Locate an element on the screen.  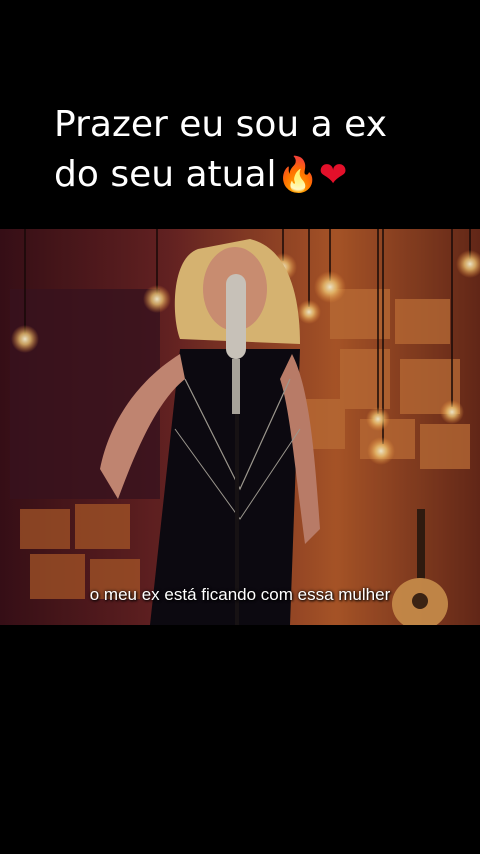
caption-line-2: do seu atual🔥❤ is located at coordinates (254, 175).